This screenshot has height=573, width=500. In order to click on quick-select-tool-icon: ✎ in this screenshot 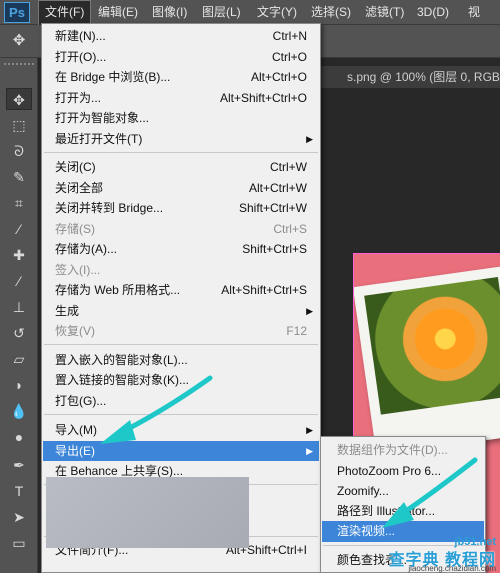, I will do `click(19, 177)`.